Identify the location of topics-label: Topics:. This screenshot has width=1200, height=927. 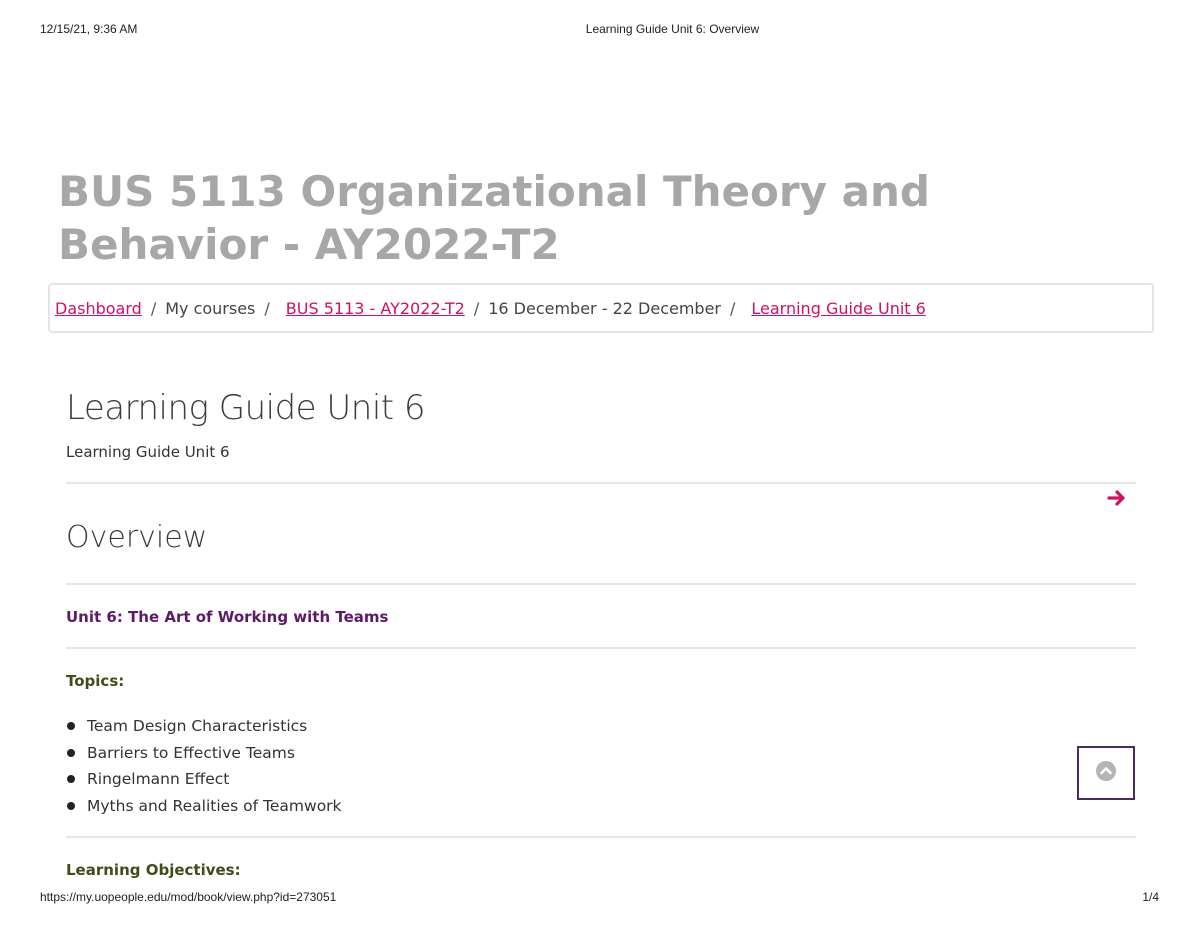
(95, 681).